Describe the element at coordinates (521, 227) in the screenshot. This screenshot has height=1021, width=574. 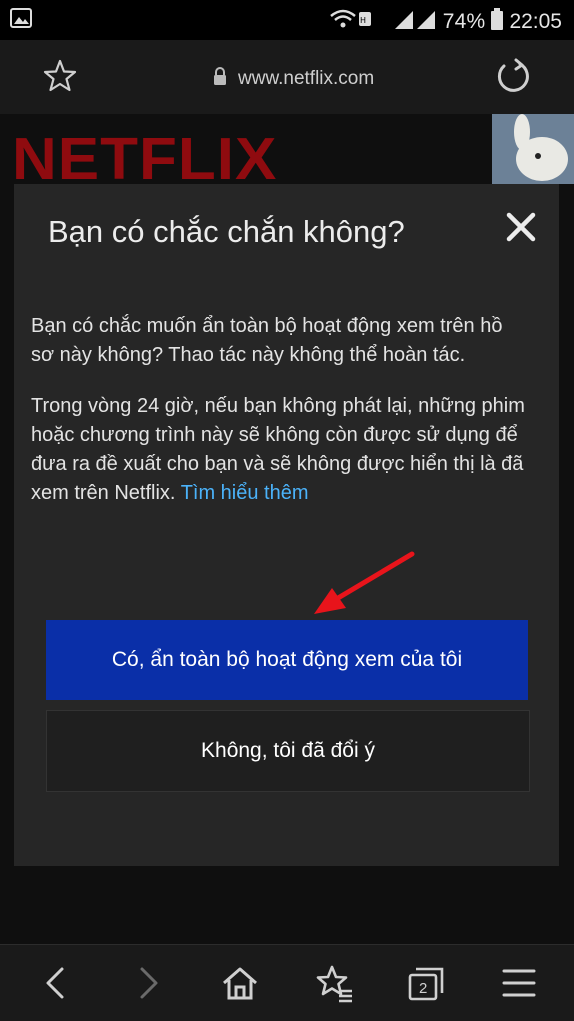
I see `close-icon` at that location.